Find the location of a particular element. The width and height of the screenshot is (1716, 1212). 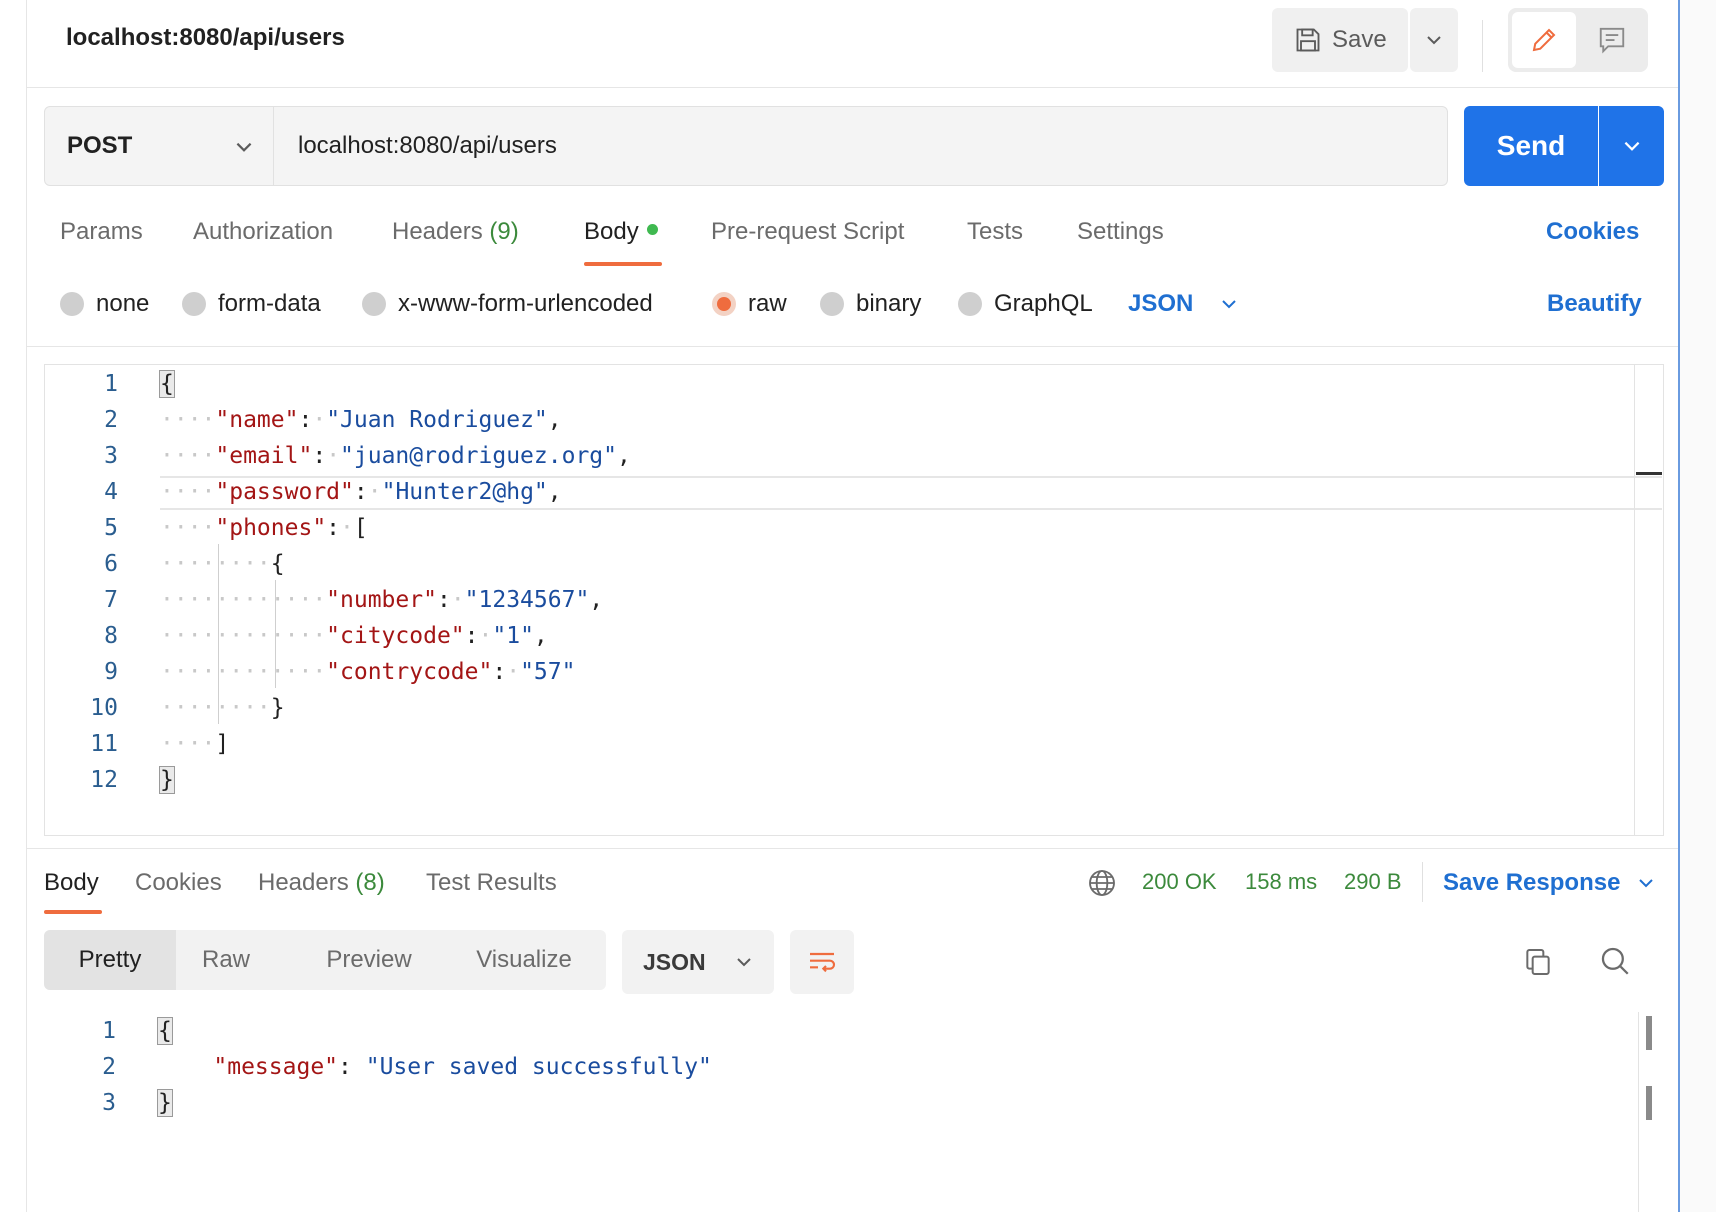

code-line: ····"password":·"Hunter2@hg", is located at coordinates (361, 492).